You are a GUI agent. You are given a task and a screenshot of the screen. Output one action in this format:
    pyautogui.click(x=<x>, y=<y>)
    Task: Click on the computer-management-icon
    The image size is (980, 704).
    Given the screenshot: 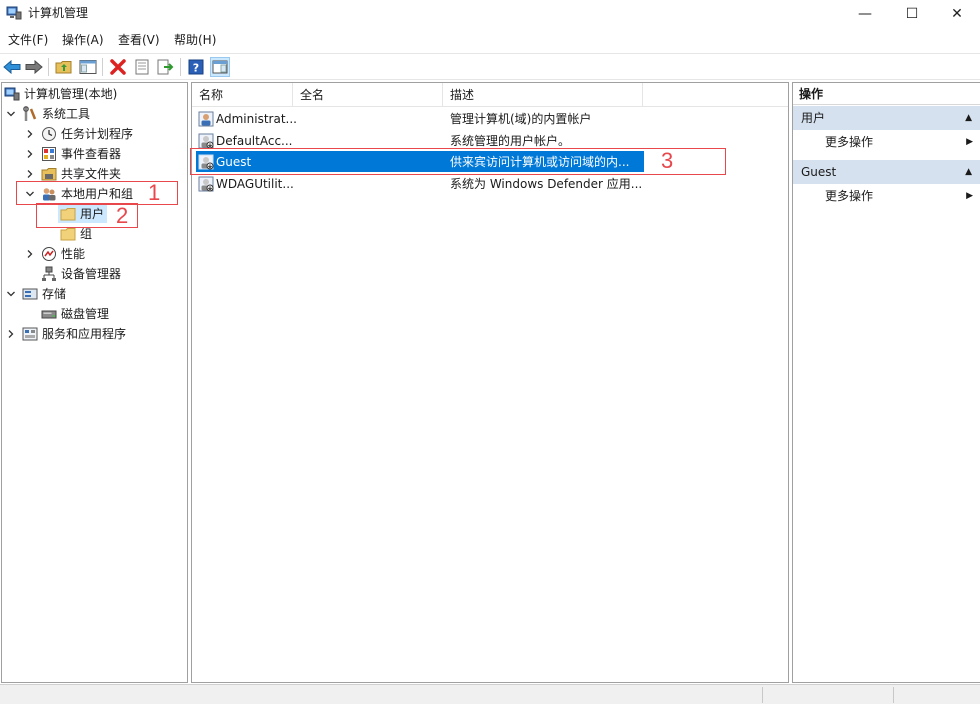 What is the action you would take?
    pyautogui.click(x=14, y=13)
    